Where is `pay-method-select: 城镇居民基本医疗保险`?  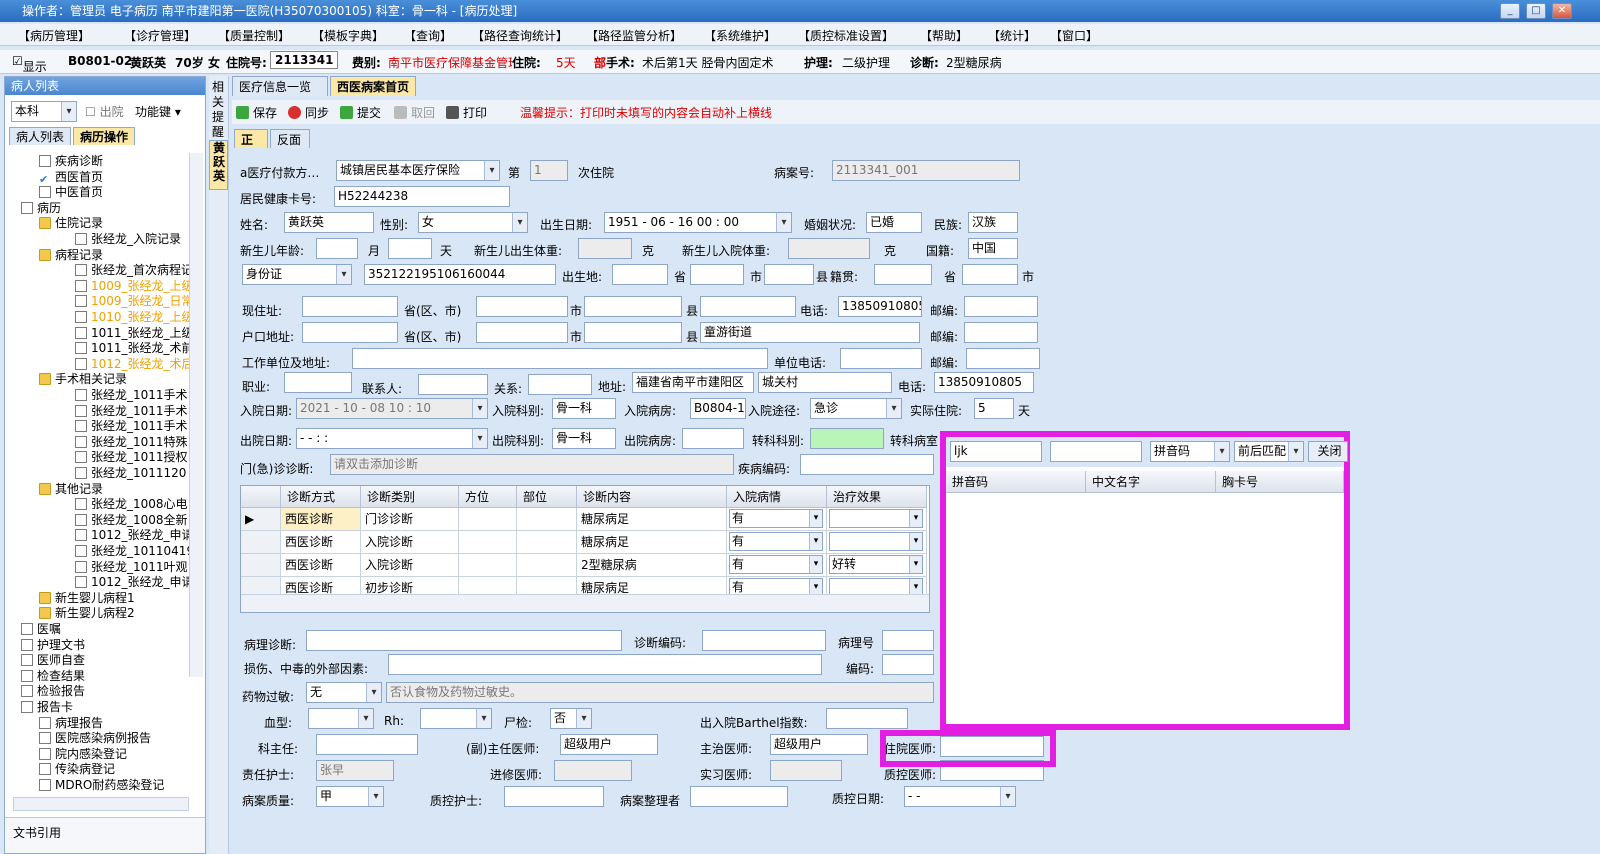 pay-method-select: 城镇居民基本医疗保险 is located at coordinates (418, 170).